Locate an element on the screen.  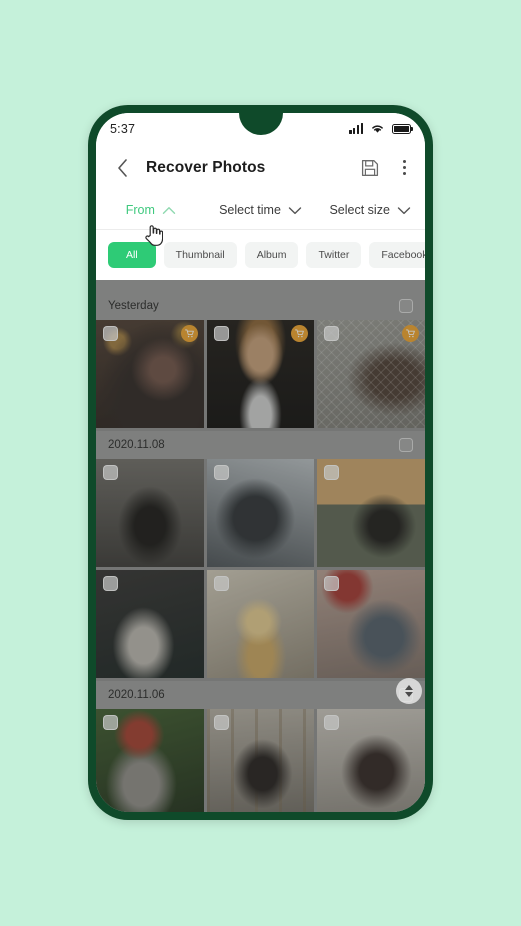
chip-twitter: Twitter is located at coordinates (334, 255).